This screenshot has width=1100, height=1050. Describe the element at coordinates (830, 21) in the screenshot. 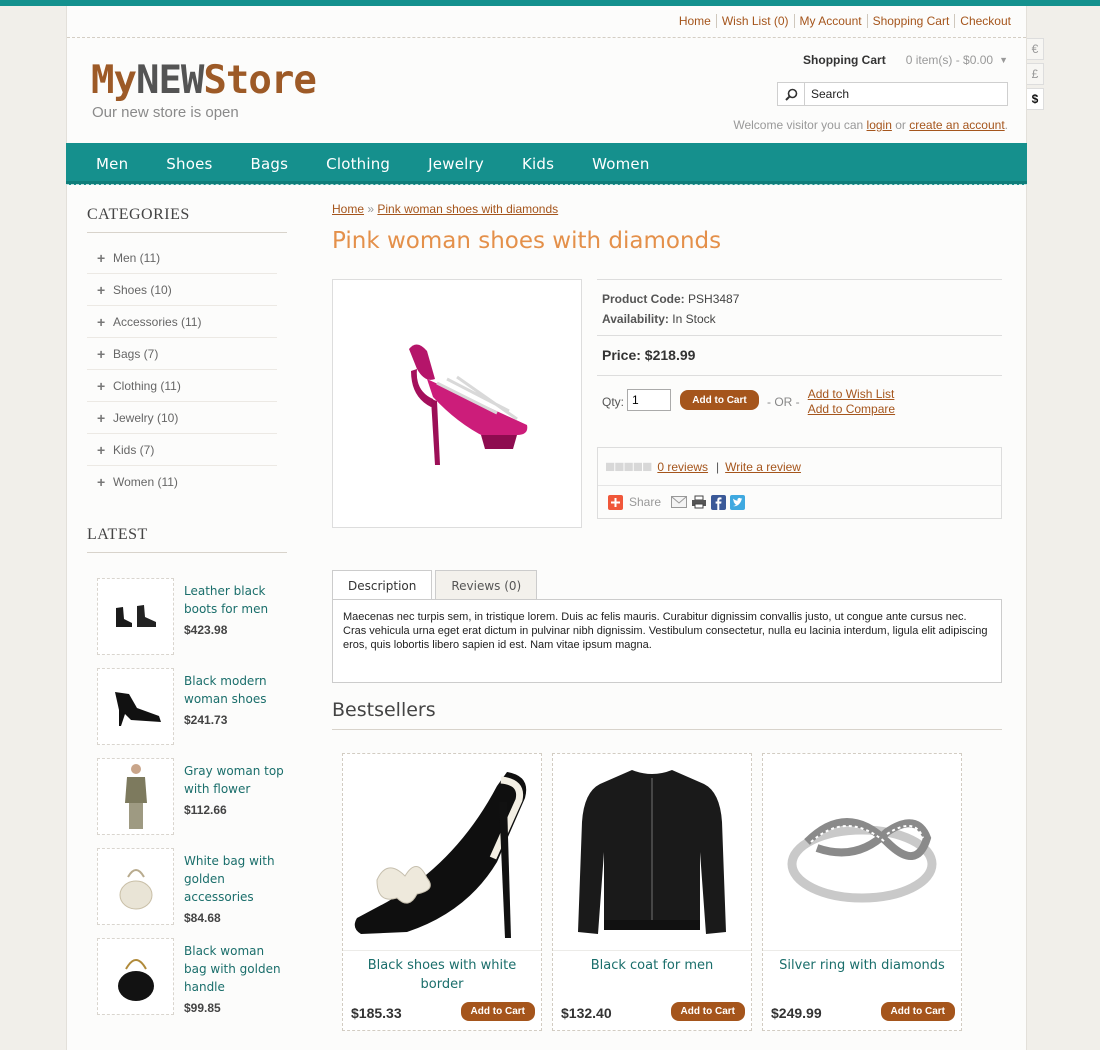

I see `top-link-account: My Account` at that location.